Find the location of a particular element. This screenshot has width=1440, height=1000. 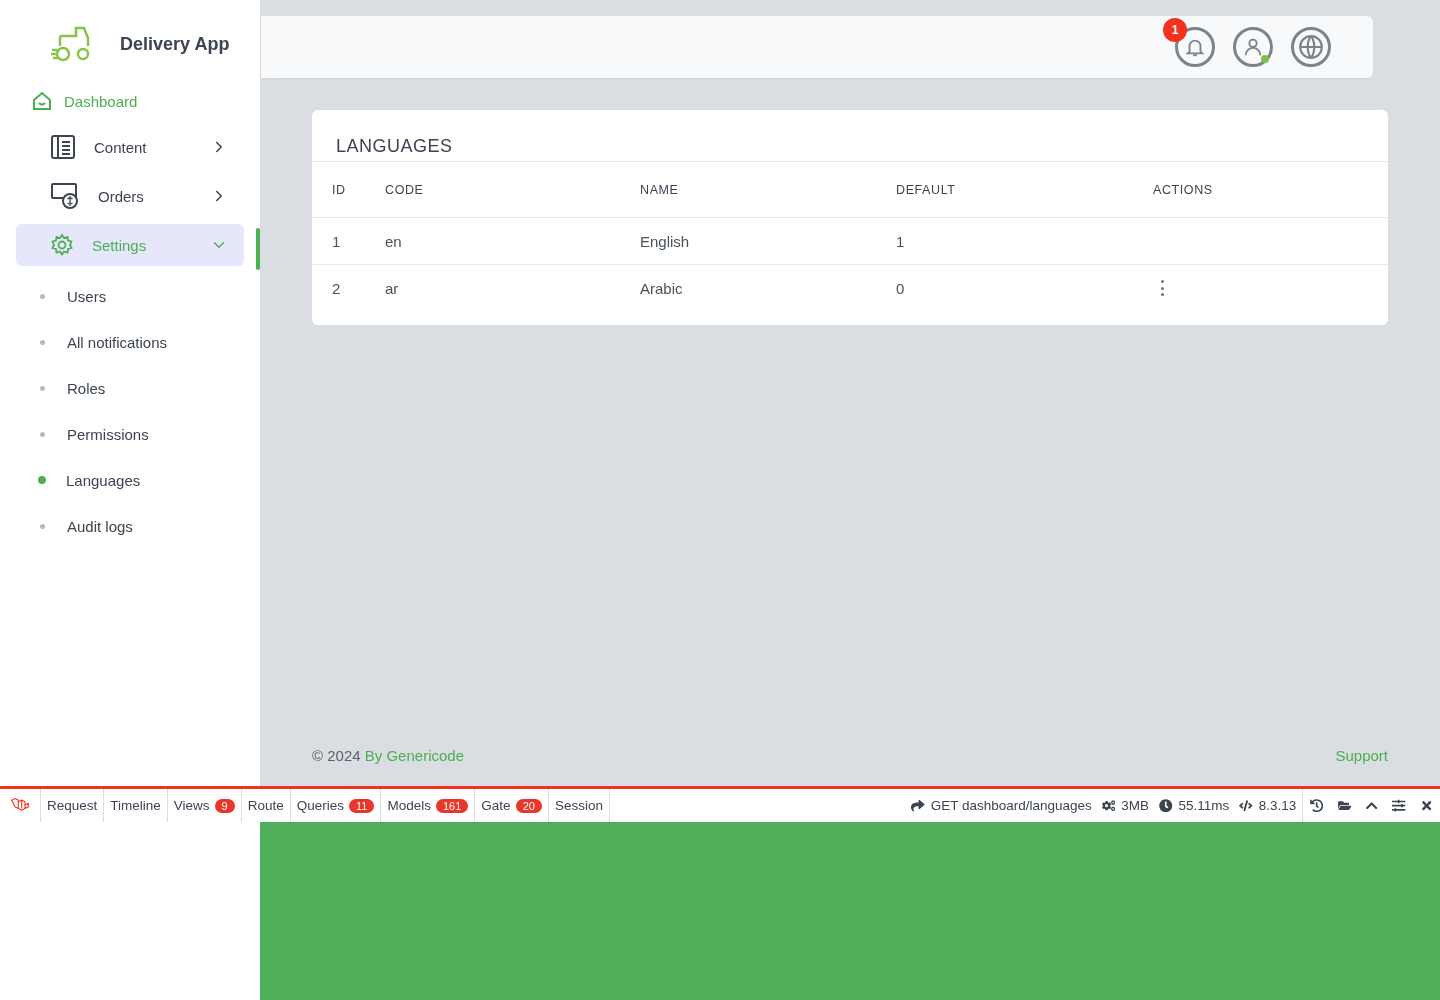

card-title: LANGUAGES is located at coordinates (850, 136).